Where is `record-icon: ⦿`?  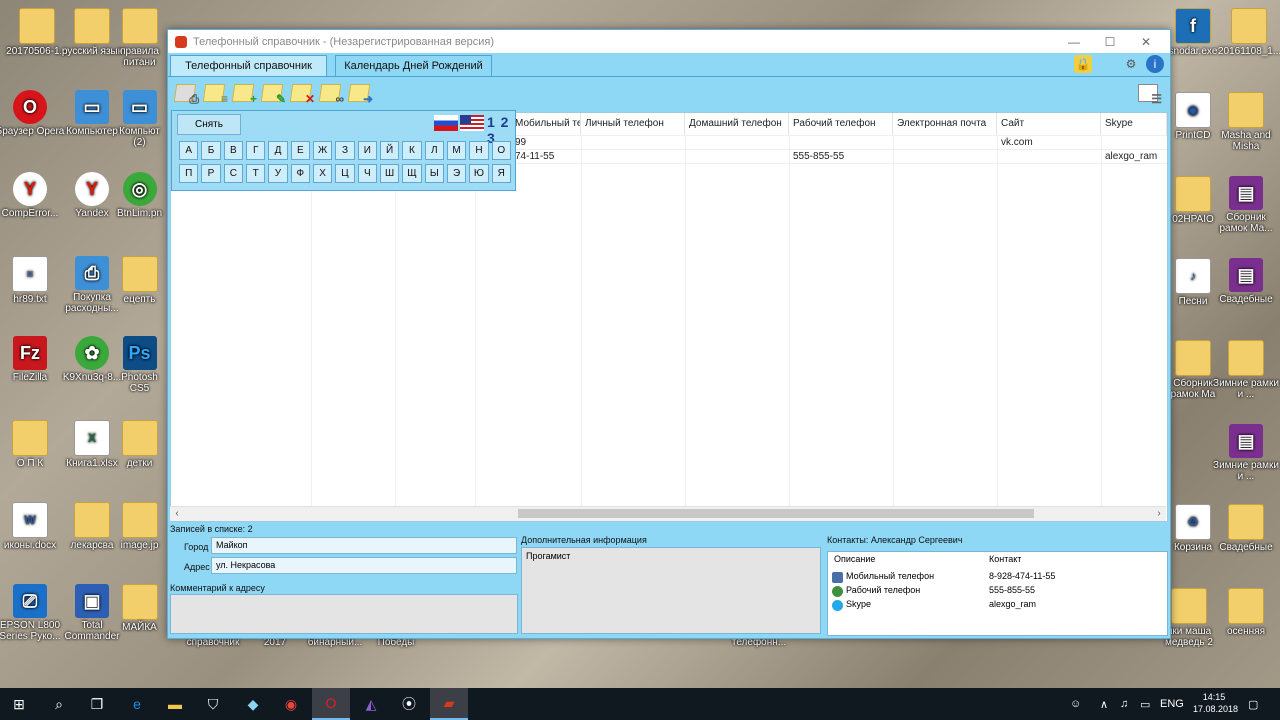
record-icon: ⦿ is located at coordinates (409, 704).